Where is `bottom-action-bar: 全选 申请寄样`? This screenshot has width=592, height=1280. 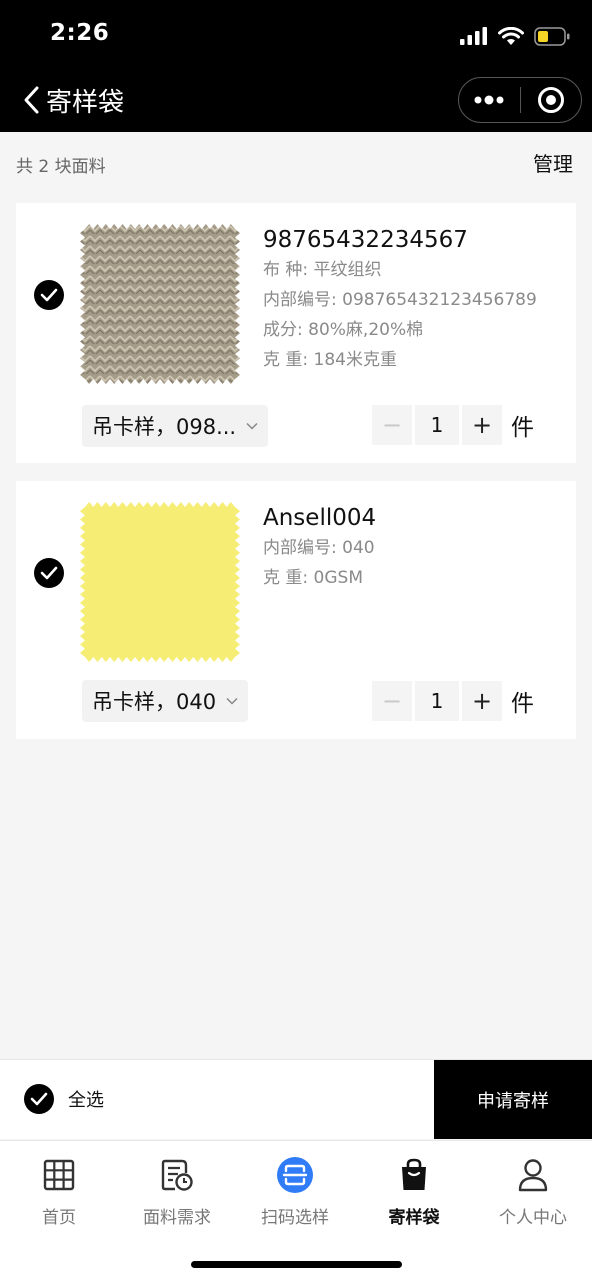
bottom-action-bar: 全选 申请寄样 is located at coordinates (296, 1099).